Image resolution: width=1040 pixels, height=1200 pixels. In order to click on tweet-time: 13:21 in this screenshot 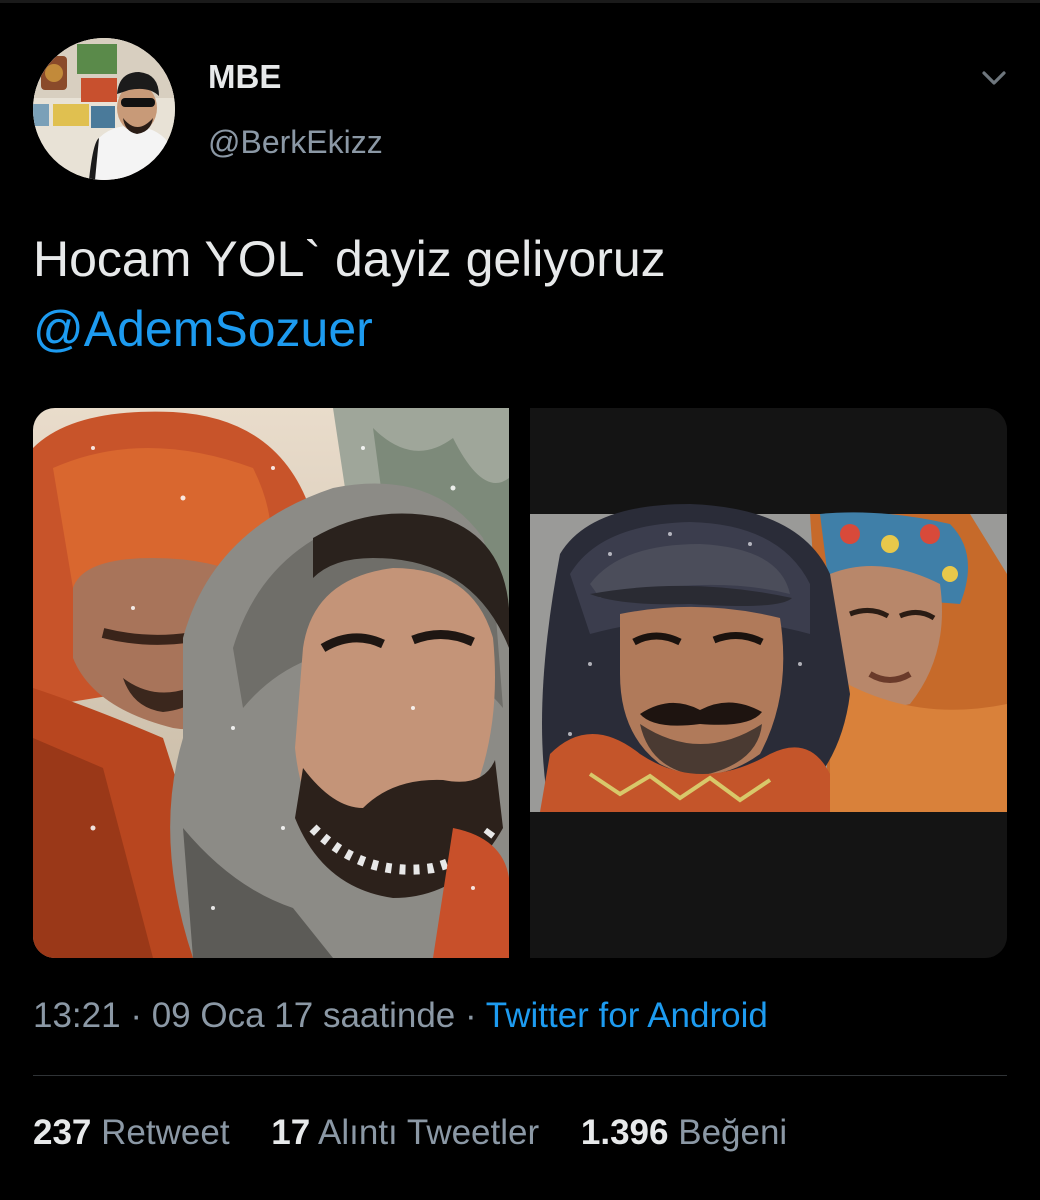, I will do `click(77, 1015)`.